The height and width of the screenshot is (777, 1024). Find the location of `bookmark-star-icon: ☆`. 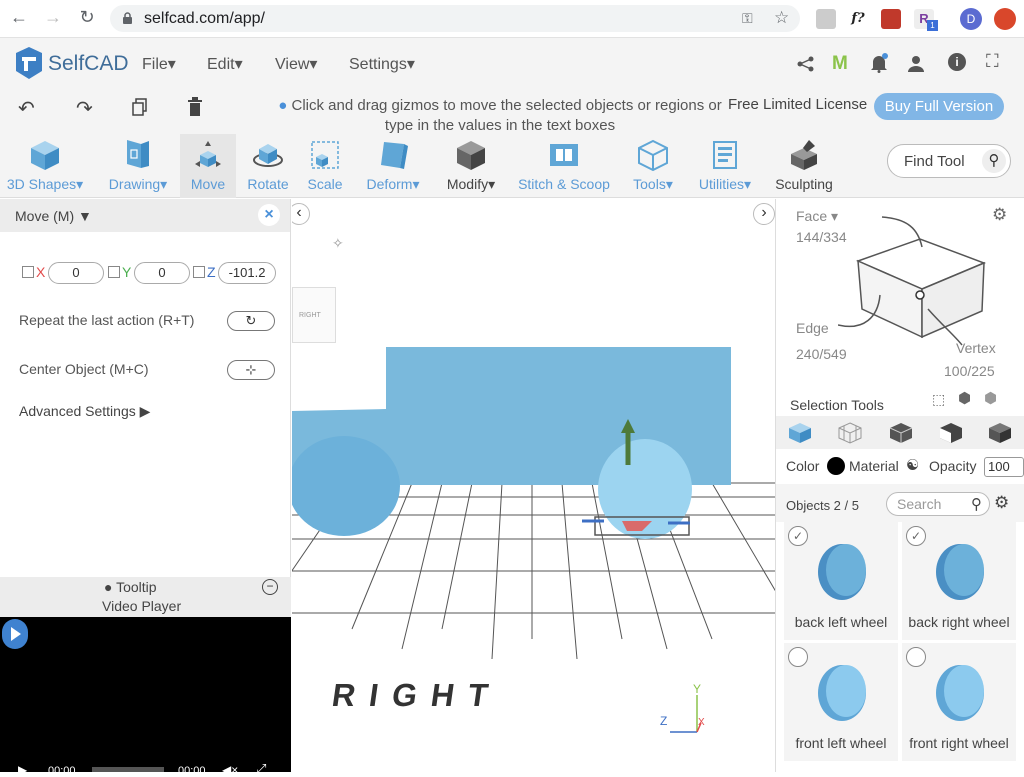

bookmark-star-icon: ☆ is located at coordinates (781, 18).